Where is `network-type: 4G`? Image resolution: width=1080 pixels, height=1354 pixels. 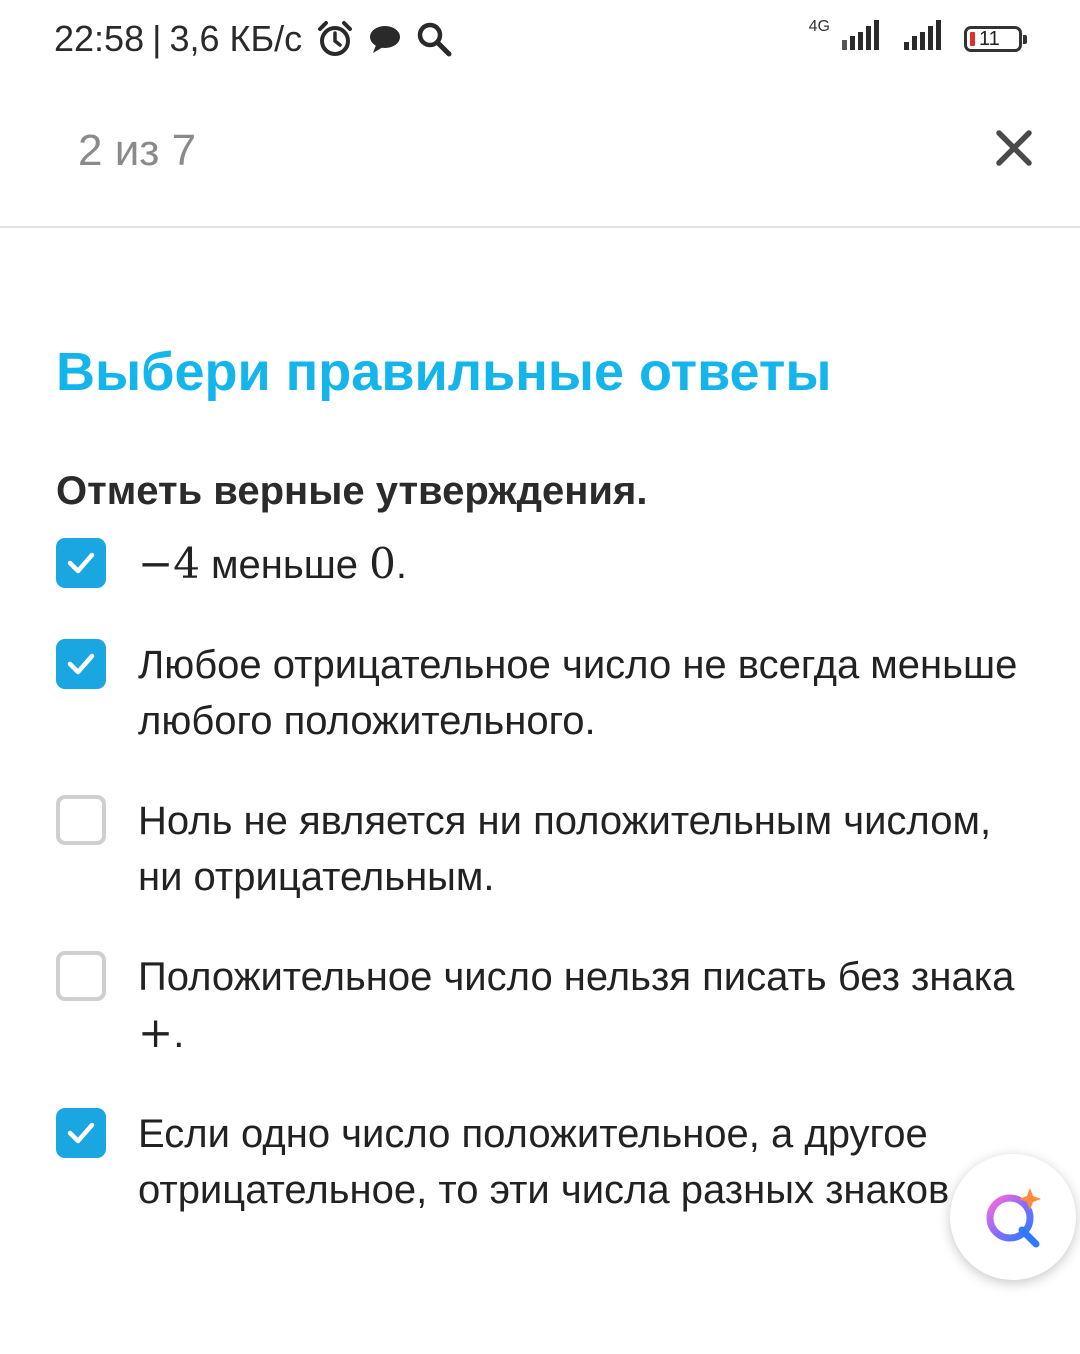
network-type: 4G is located at coordinates (819, 26).